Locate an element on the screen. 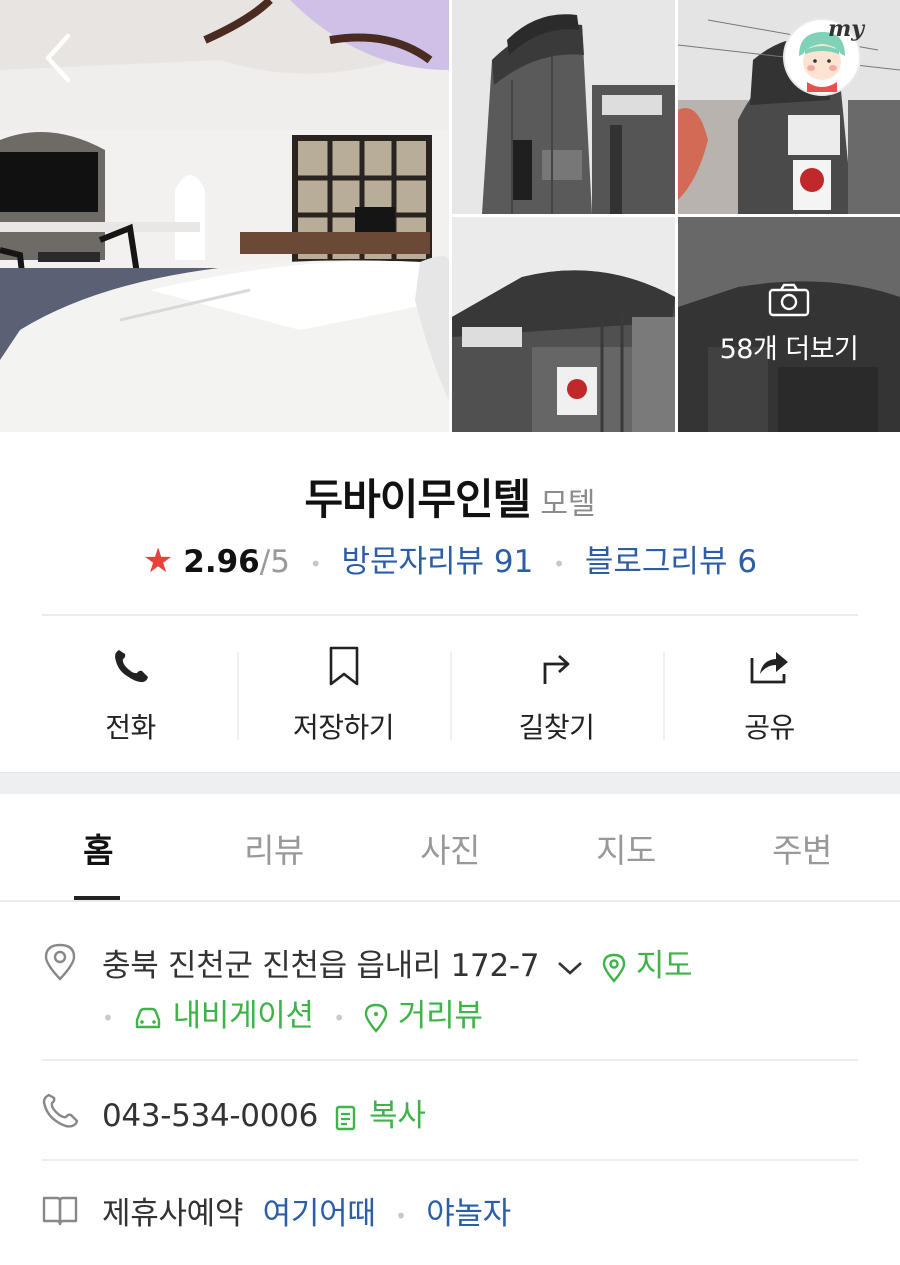 This screenshot has width=900, height=1265. map-pin-icon is located at coordinates (614, 968).